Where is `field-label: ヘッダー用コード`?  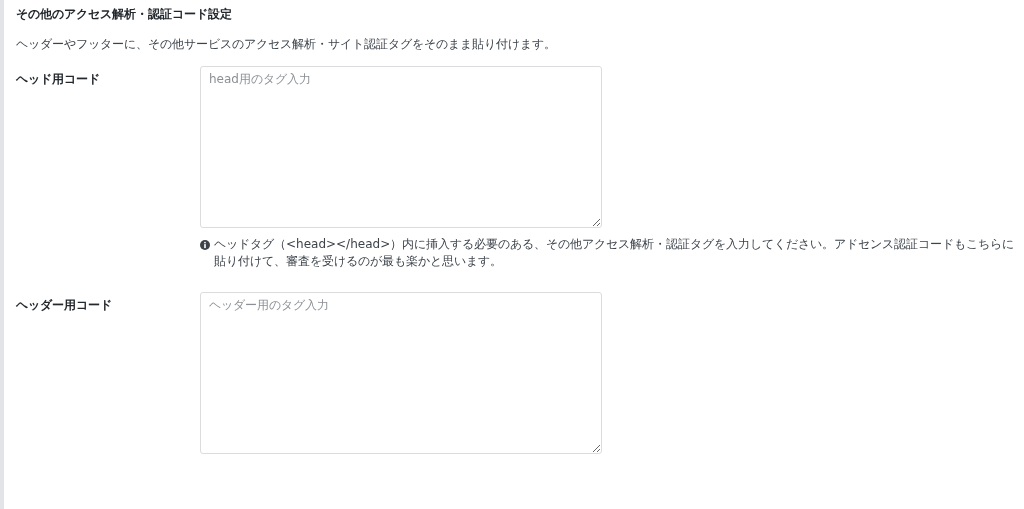
field-label: ヘッダー用コード is located at coordinates (64, 305).